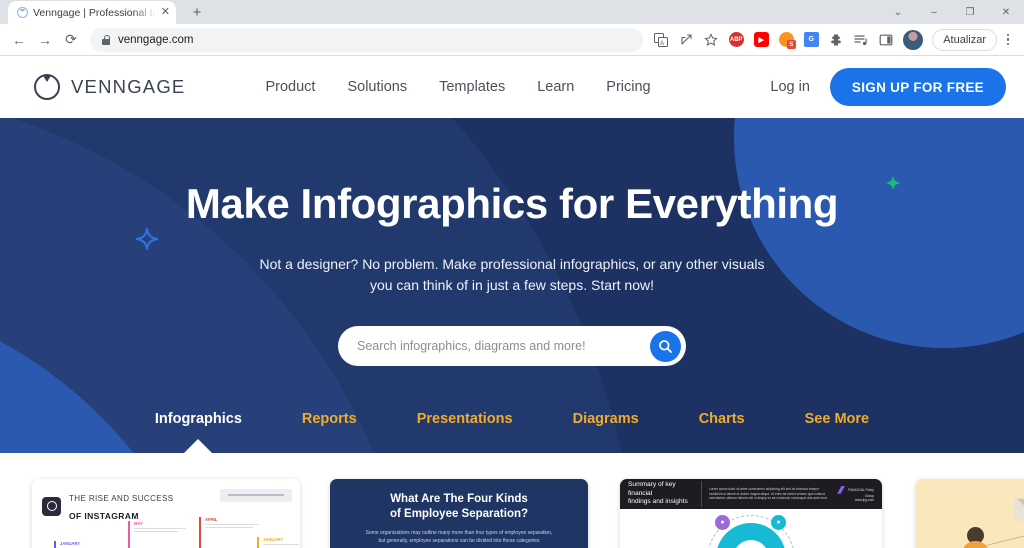 The width and height of the screenshot is (1024, 548). What do you see at coordinates (711, 40) in the screenshot?
I see `bookmark-star-icon` at bounding box center [711, 40].